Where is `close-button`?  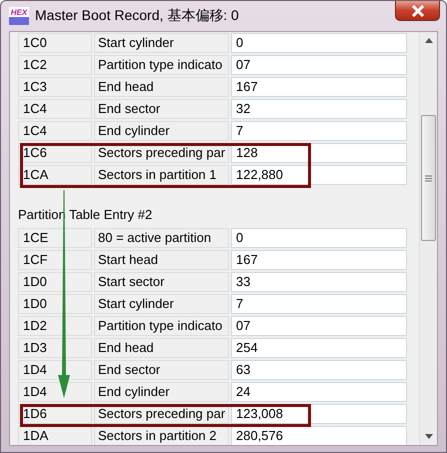 close-button is located at coordinates (417, 11).